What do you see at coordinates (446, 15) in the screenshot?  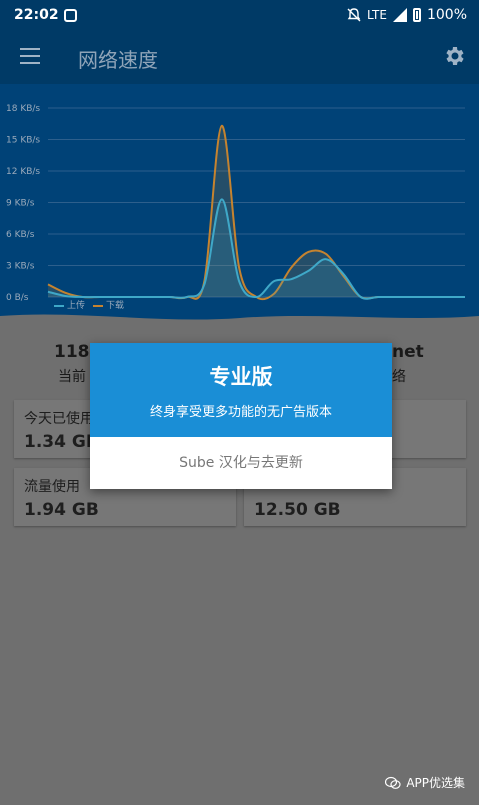 I see `battery-level: 100%` at bounding box center [446, 15].